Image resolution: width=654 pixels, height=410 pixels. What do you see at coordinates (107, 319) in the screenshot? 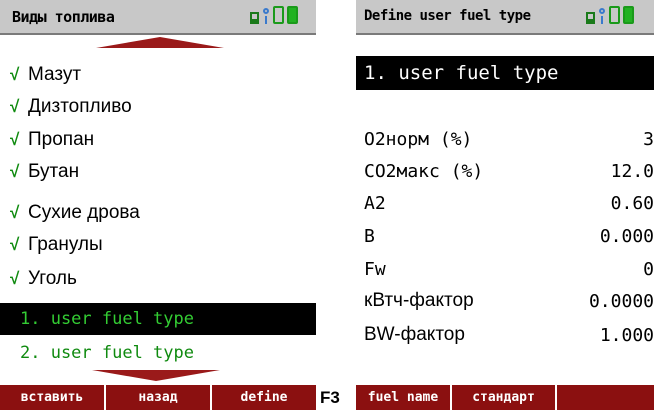
I see `list-item-label: 1. user fuel type` at bounding box center [107, 319].